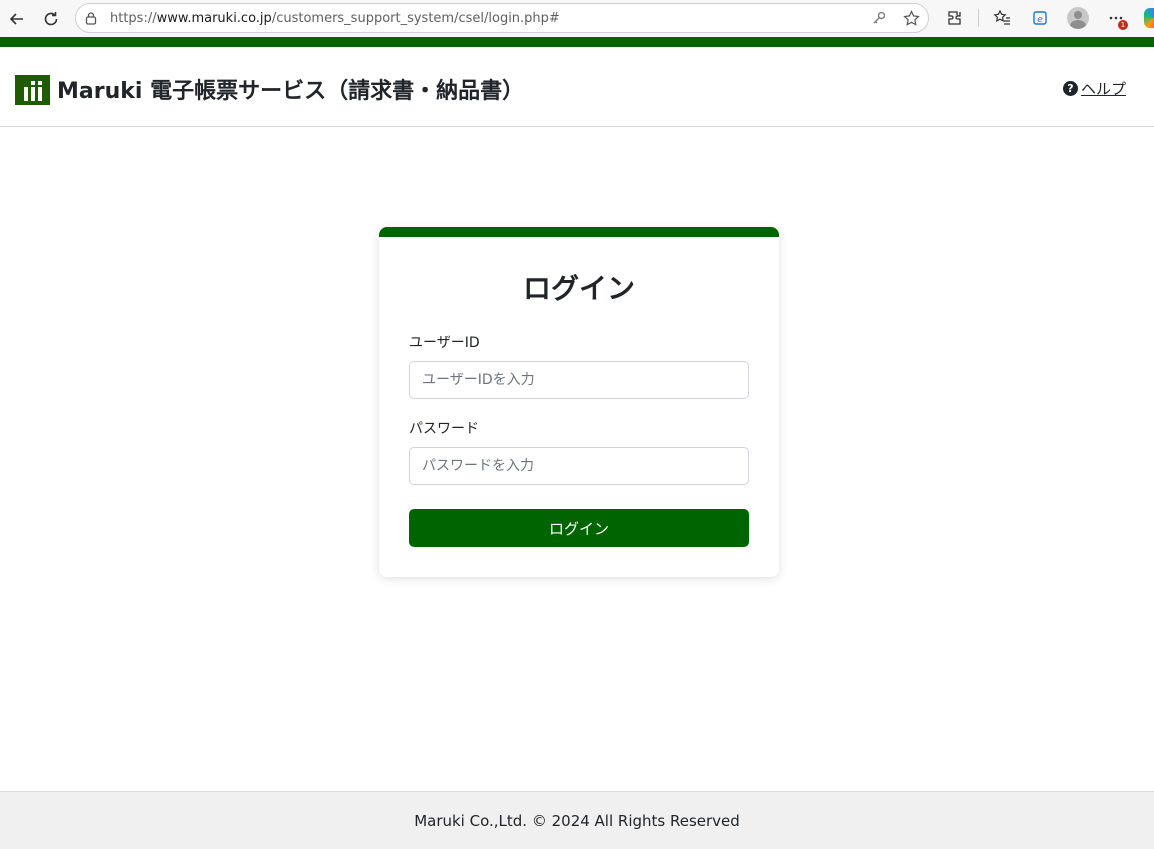 The image size is (1154, 849). What do you see at coordinates (214, 18) in the screenshot?
I see `url-host: www.maruki.co.jp` at bounding box center [214, 18].